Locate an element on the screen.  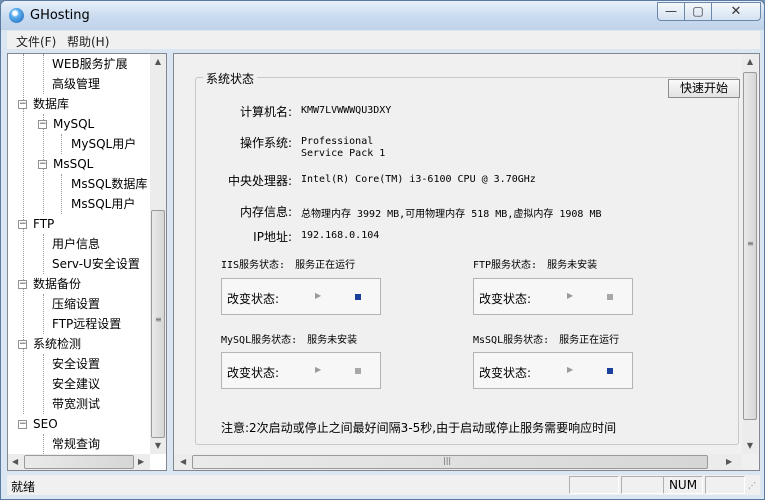
ip-value: 192.168.0.104 is located at coordinates (340, 235).